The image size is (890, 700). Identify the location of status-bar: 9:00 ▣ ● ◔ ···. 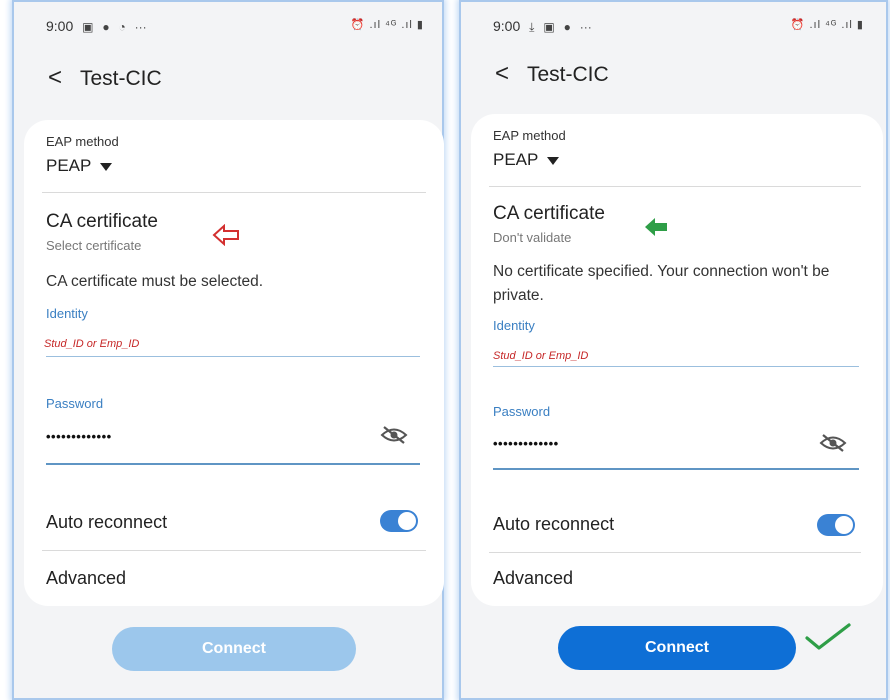
(96, 26).